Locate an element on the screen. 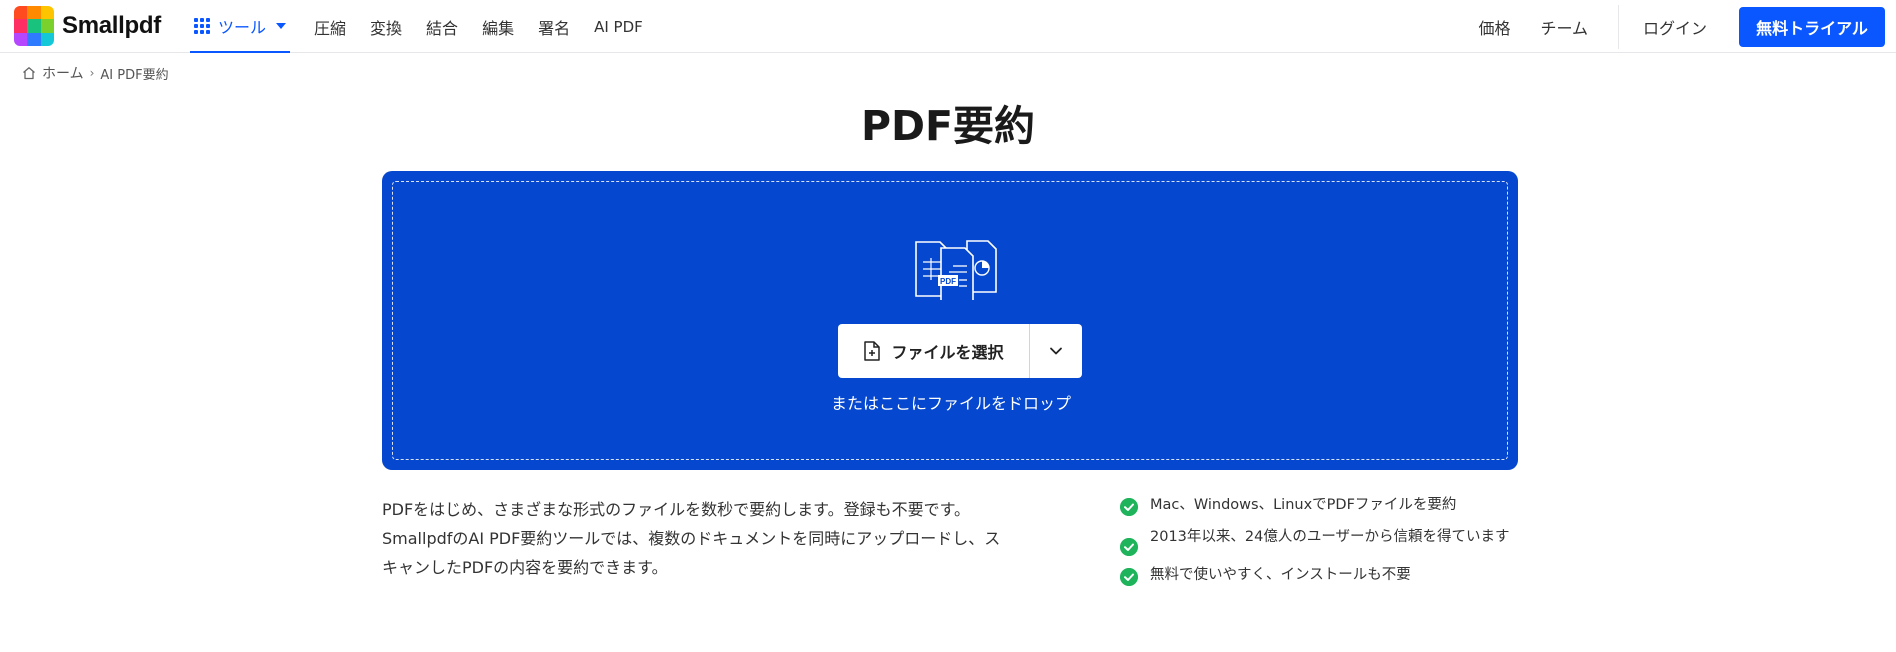 This screenshot has height=652, width=1896. feature-text: 2013年以来、24億人のユーザーから信頼を得ています is located at coordinates (1330, 537).